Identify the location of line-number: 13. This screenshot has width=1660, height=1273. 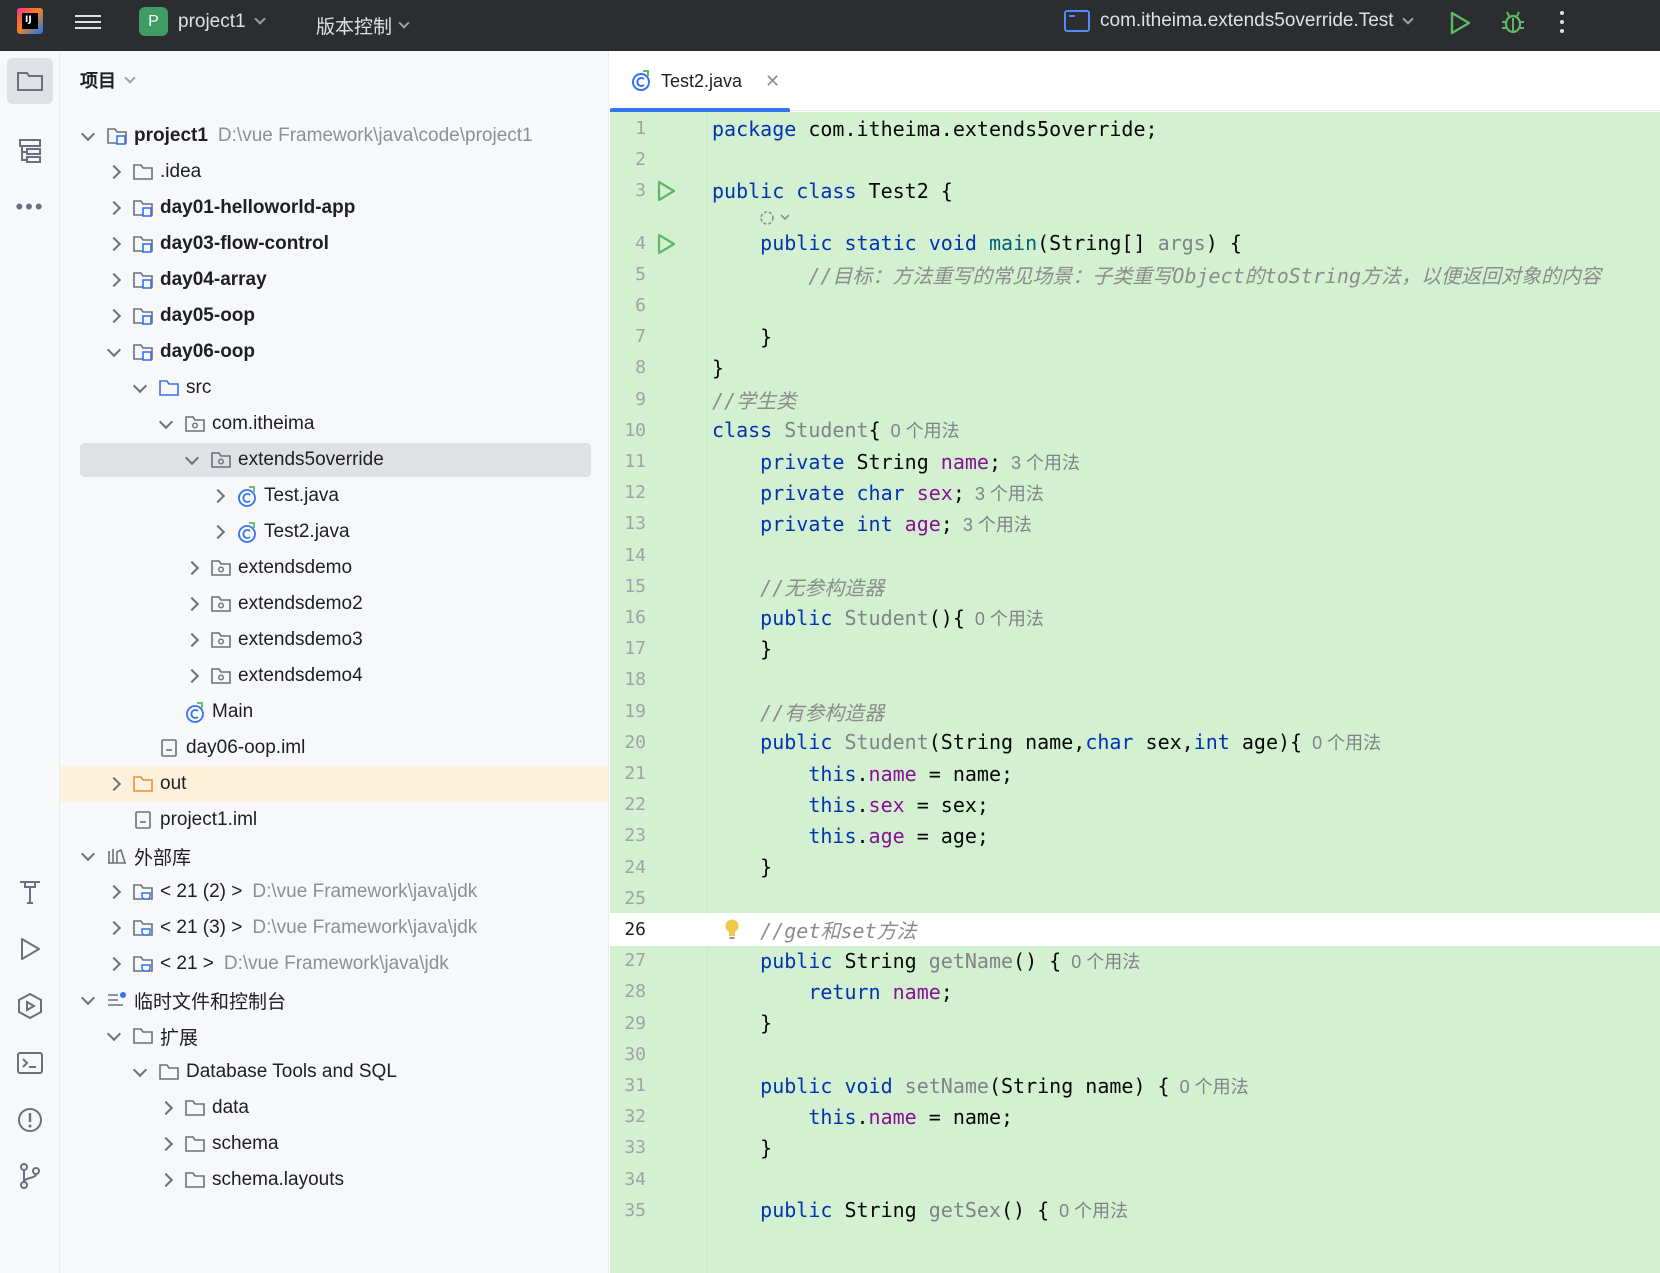
(628, 523).